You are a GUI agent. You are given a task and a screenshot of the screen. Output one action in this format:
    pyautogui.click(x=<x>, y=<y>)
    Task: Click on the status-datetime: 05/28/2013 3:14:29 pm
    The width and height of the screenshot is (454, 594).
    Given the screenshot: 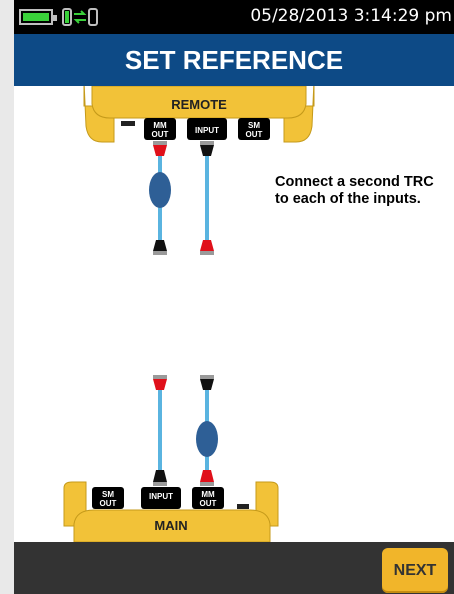 What is the action you would take?
    pyautogui.click(x=351, y=16)
    